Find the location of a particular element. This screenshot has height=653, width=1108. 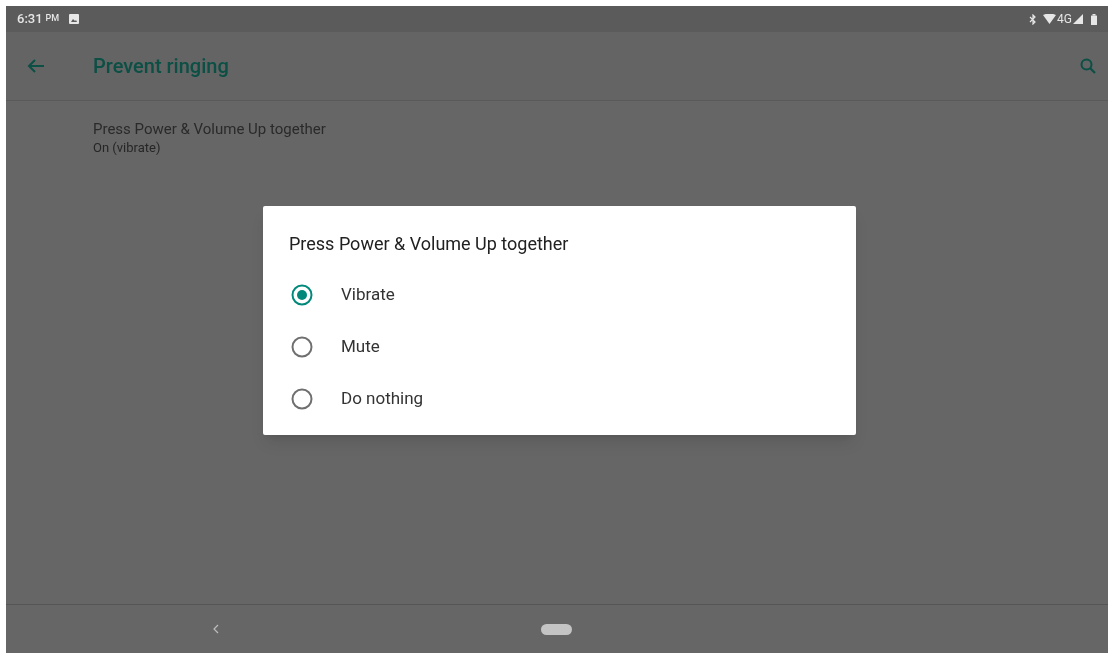

chevron-left-icon is located at coordinates (216, 629).